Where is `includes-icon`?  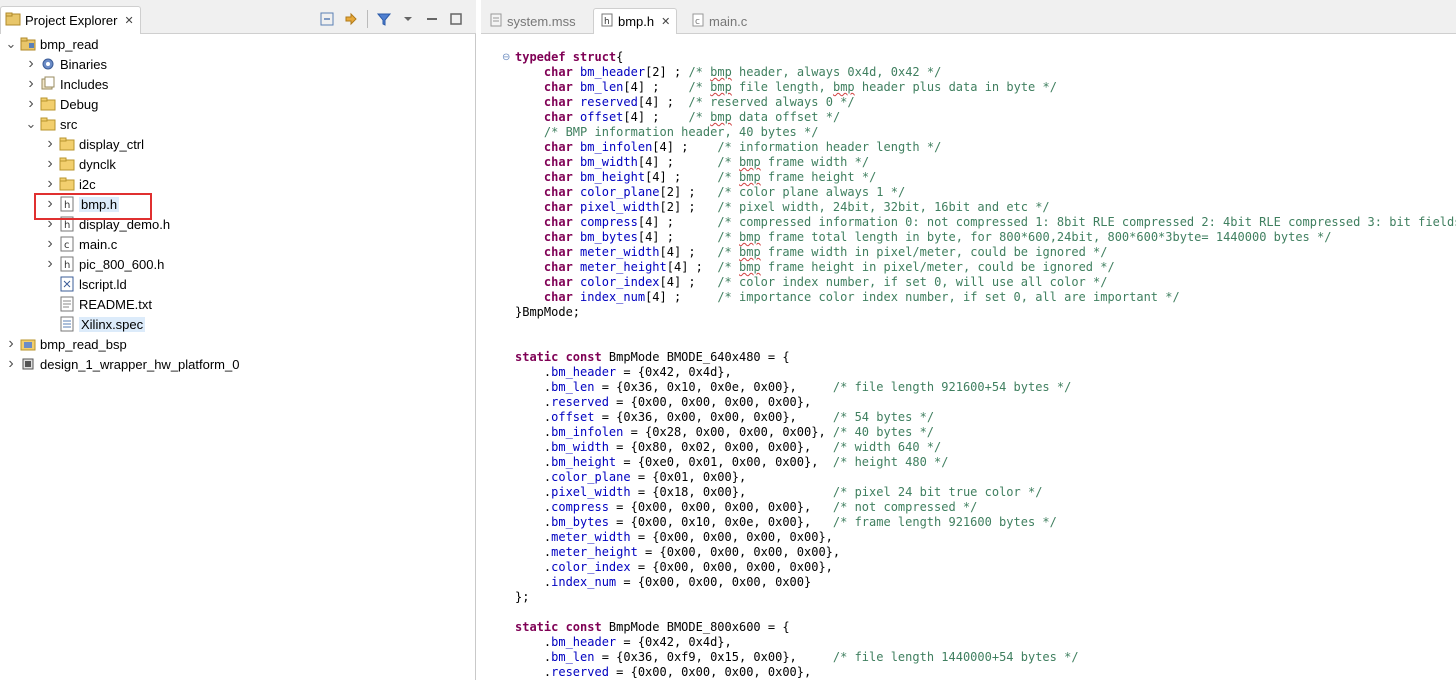
includes-icon is located at coordinates (48, 84).